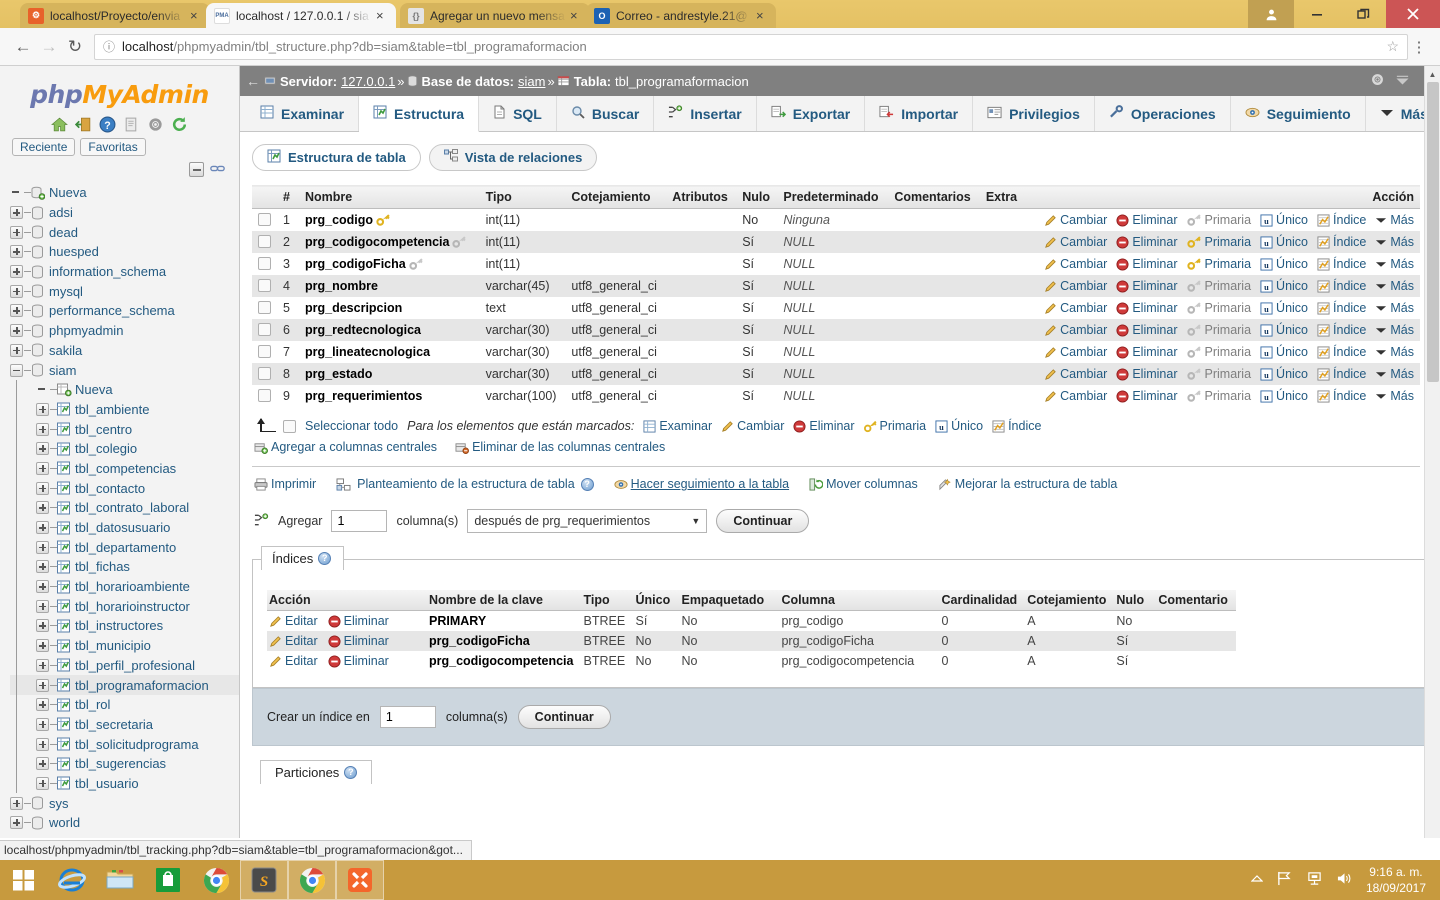 The width and height of the screenshot is (1440, 900). What do you see at coordinates (124, 547) in the screenshot?
I see `tree-item-tbl-departamento: tbl_departamento` at bounding box center [124, 547].